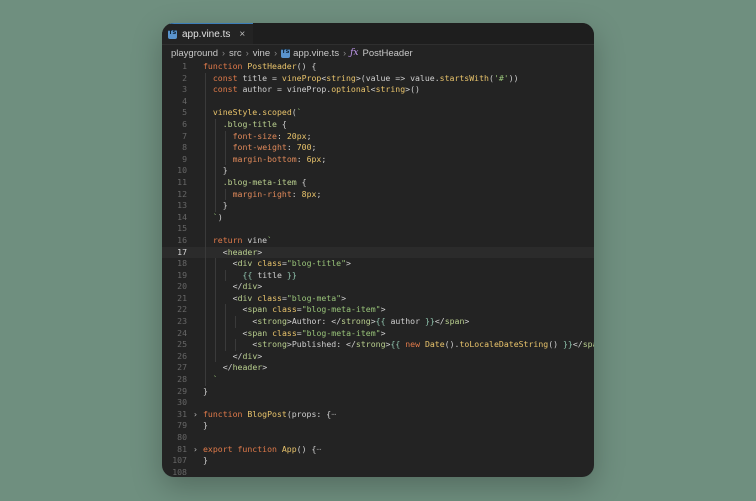 The width and height of the screenshot is (756, 501). What do you see at coordinates (314, 297) in the screenshot?
I see `code-token: "blog-meta"` at bounding box center [314, 297].